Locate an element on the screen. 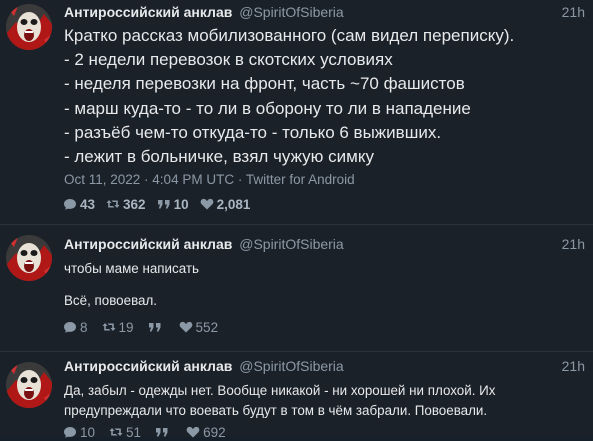 This screenshot has height=441, width=593. tweet-stats: 8 19 552 is located at coordinates (147, 327).